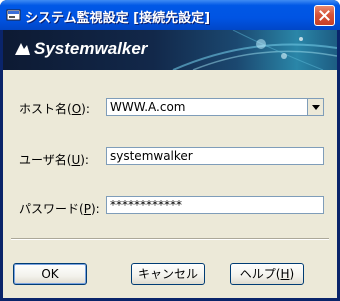  I want to click on user-name-value: systemwalker, so click(151, 156).